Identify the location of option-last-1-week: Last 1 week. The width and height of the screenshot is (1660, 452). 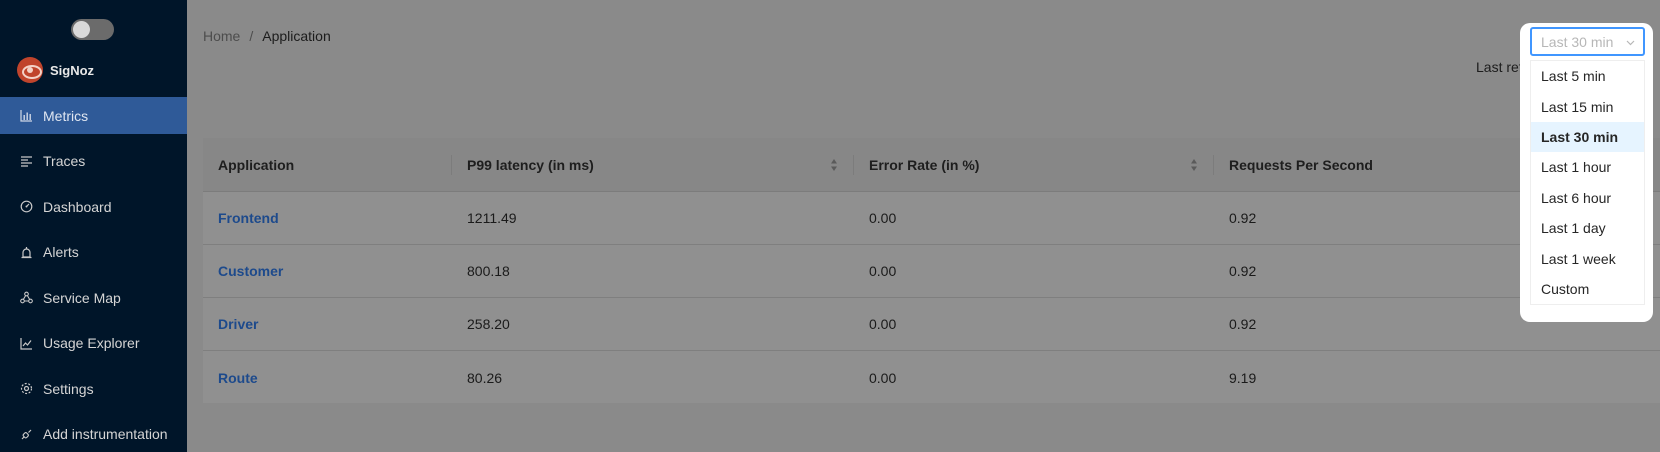
(1587, 258).